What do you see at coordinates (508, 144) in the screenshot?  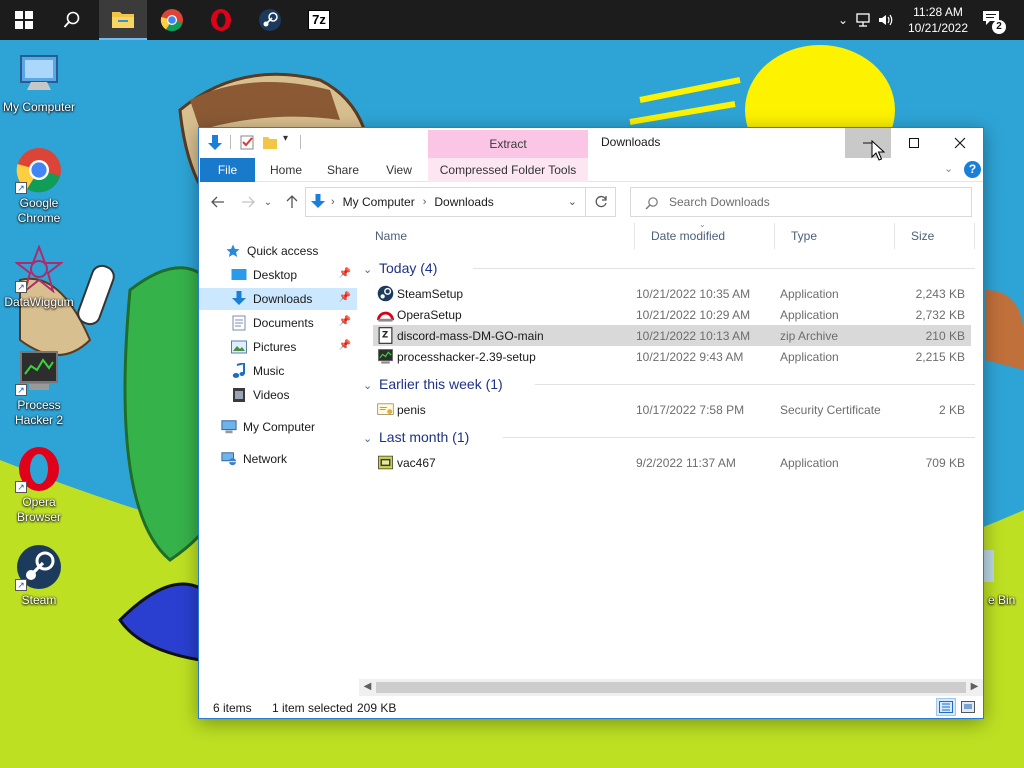 I see `extract-contextual-group: Extract` at bounding box center [508, 144].